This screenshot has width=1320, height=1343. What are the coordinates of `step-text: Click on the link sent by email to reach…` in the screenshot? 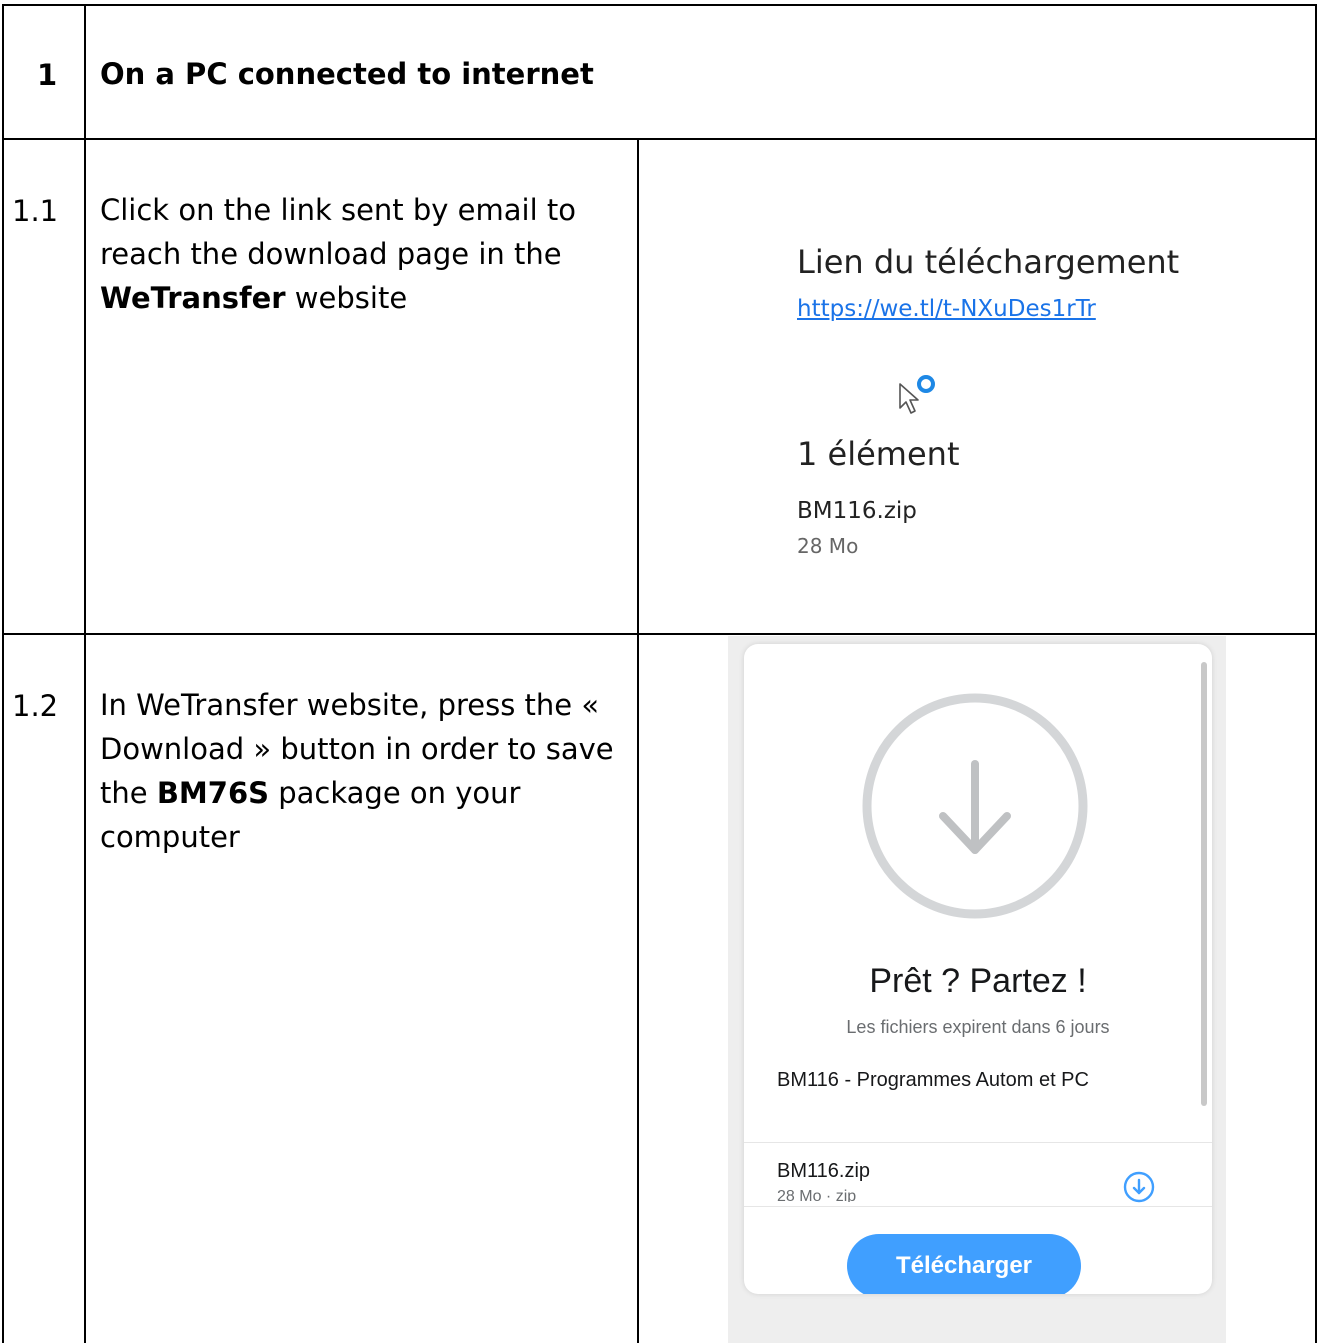 It's located at (338, 232).